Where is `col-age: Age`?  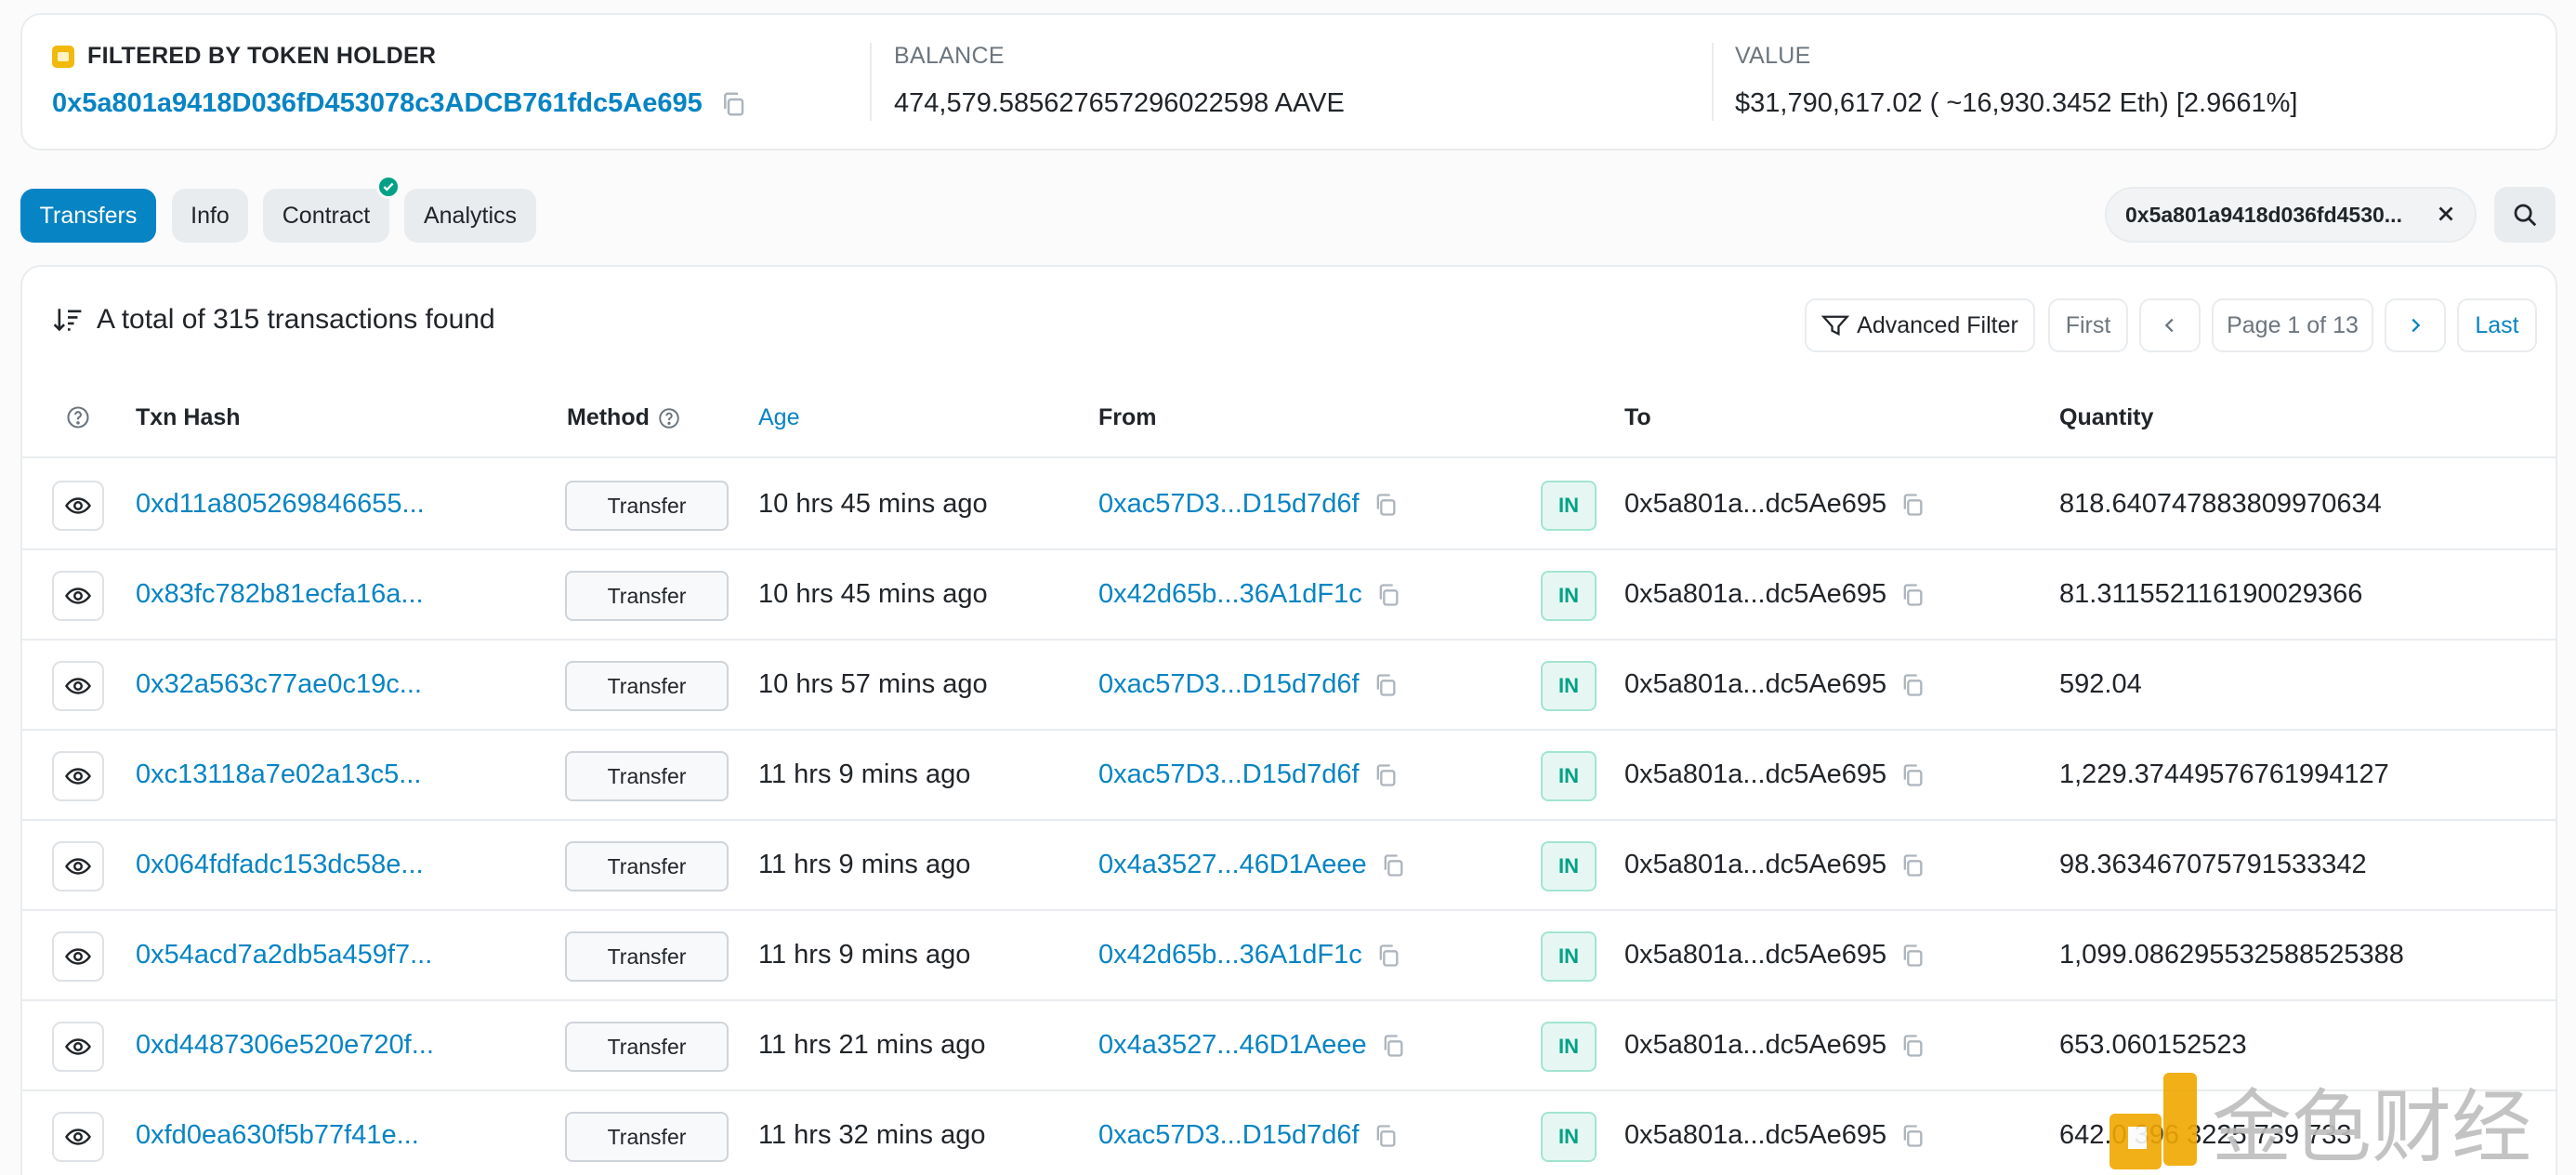 col-age: Age is located at coordinates (778, 417).